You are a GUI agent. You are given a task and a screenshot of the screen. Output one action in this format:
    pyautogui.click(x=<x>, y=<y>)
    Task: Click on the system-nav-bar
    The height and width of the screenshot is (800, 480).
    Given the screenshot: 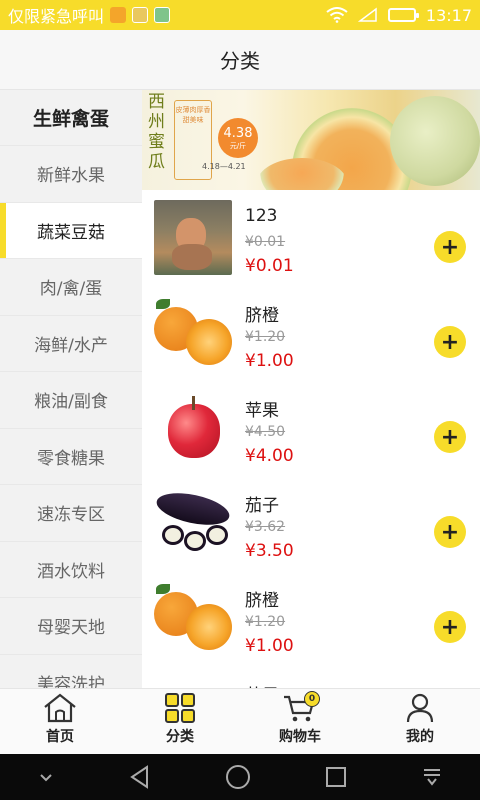 What is the action you would take?
    pyautogui.click(x=240, y=777)
    